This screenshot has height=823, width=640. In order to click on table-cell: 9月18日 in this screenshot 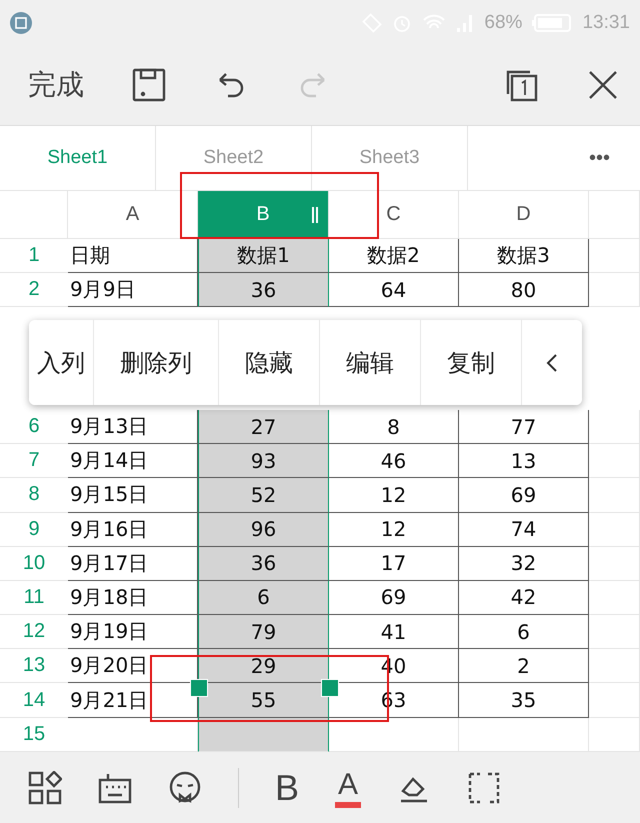, I will do `click(133, 598)`.